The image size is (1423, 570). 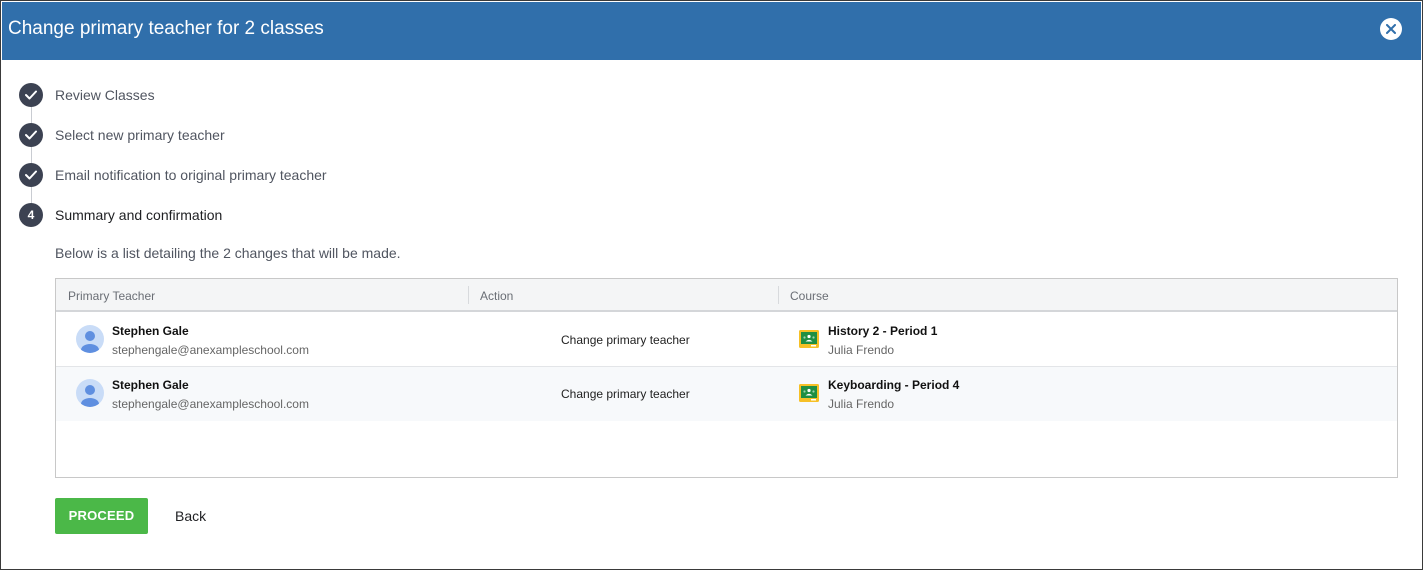 I want to click on step-number-badge: 4, so click(x=31, y=215).